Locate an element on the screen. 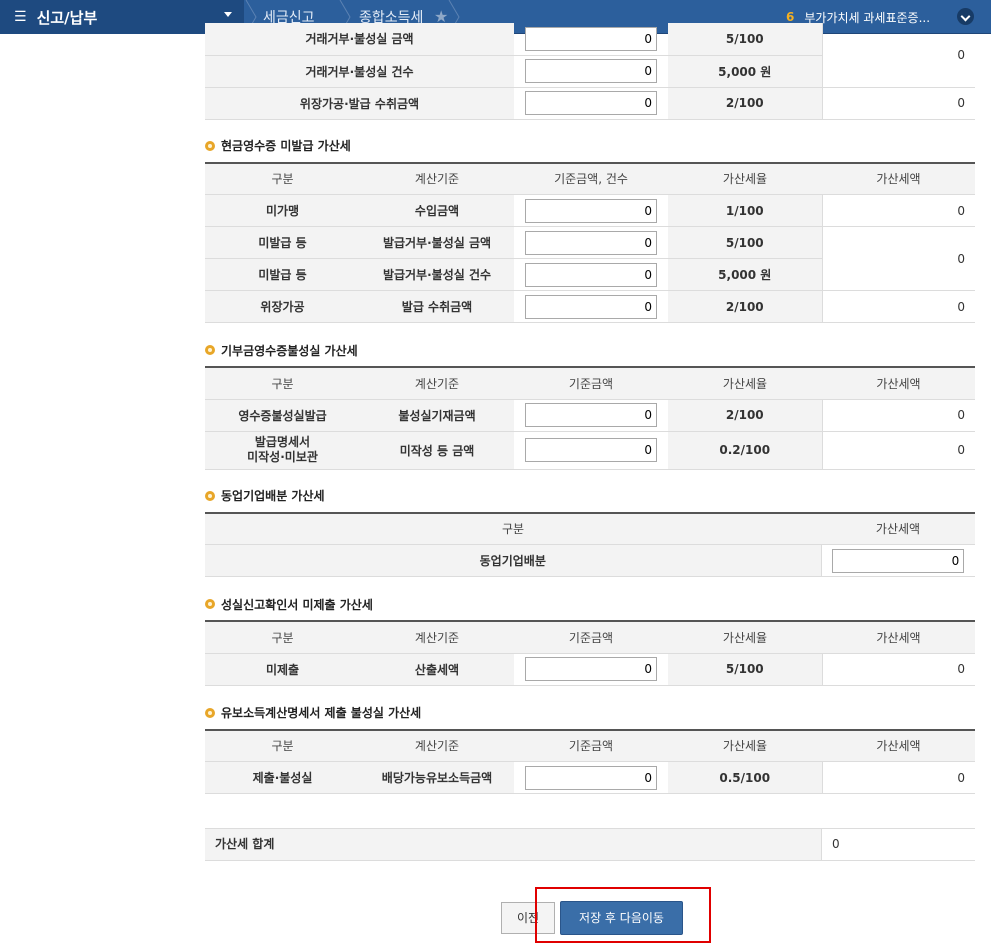  table-row: 발급명세서 미작성·미보관 미작성 등 금액 0 0.2/100 0 is located at coordinates (590, 450).